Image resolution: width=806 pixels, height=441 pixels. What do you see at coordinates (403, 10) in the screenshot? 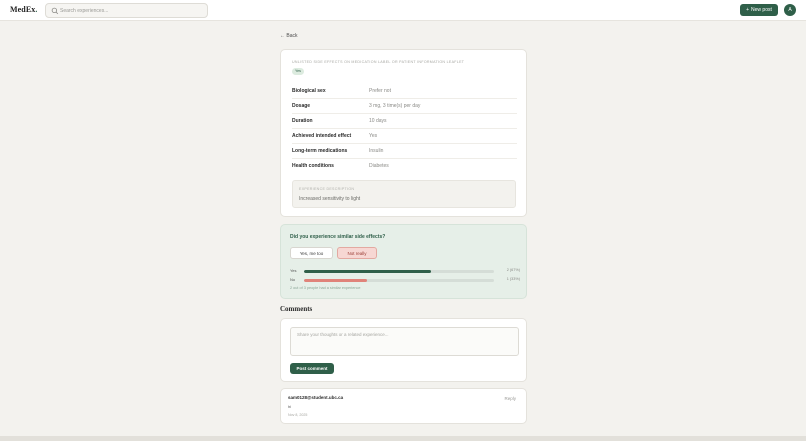
I see `top-bar: MedEx. + New post A` at bounding box center [403, 10].